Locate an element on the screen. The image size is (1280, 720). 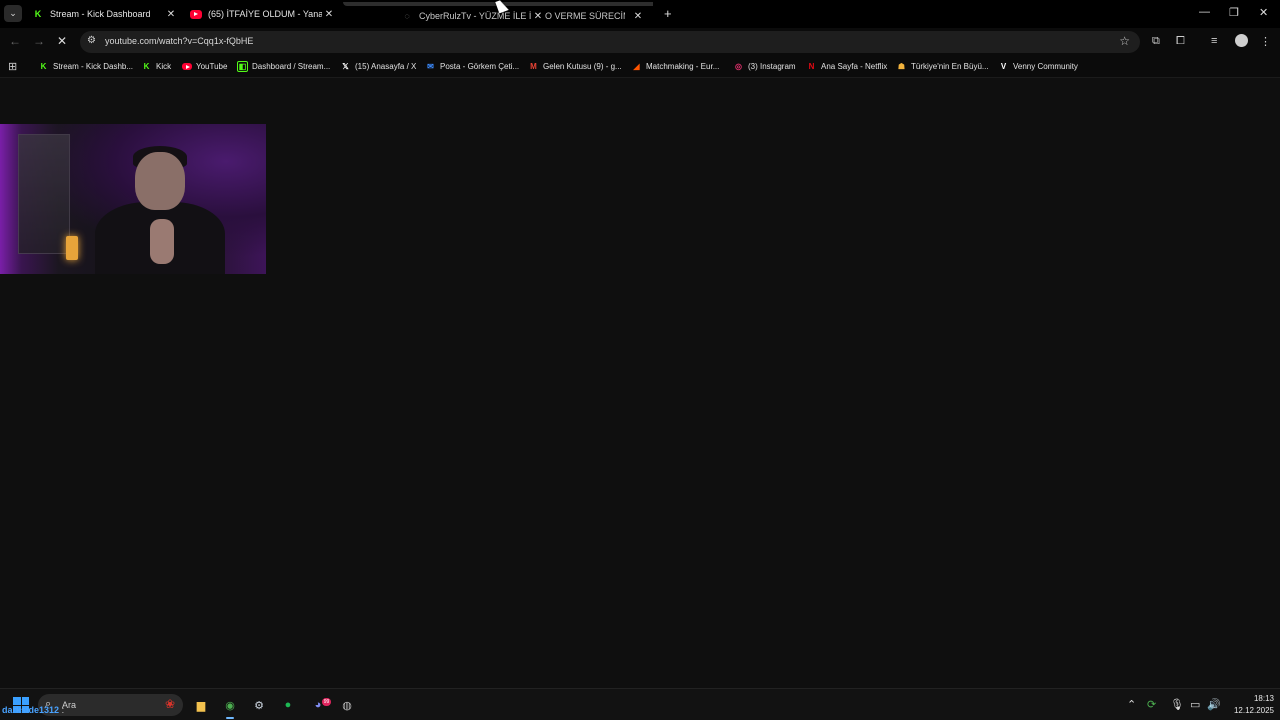
bookmark-item: 𝕏 (15) Anasayfa / X is located at coordinates (378, 66).